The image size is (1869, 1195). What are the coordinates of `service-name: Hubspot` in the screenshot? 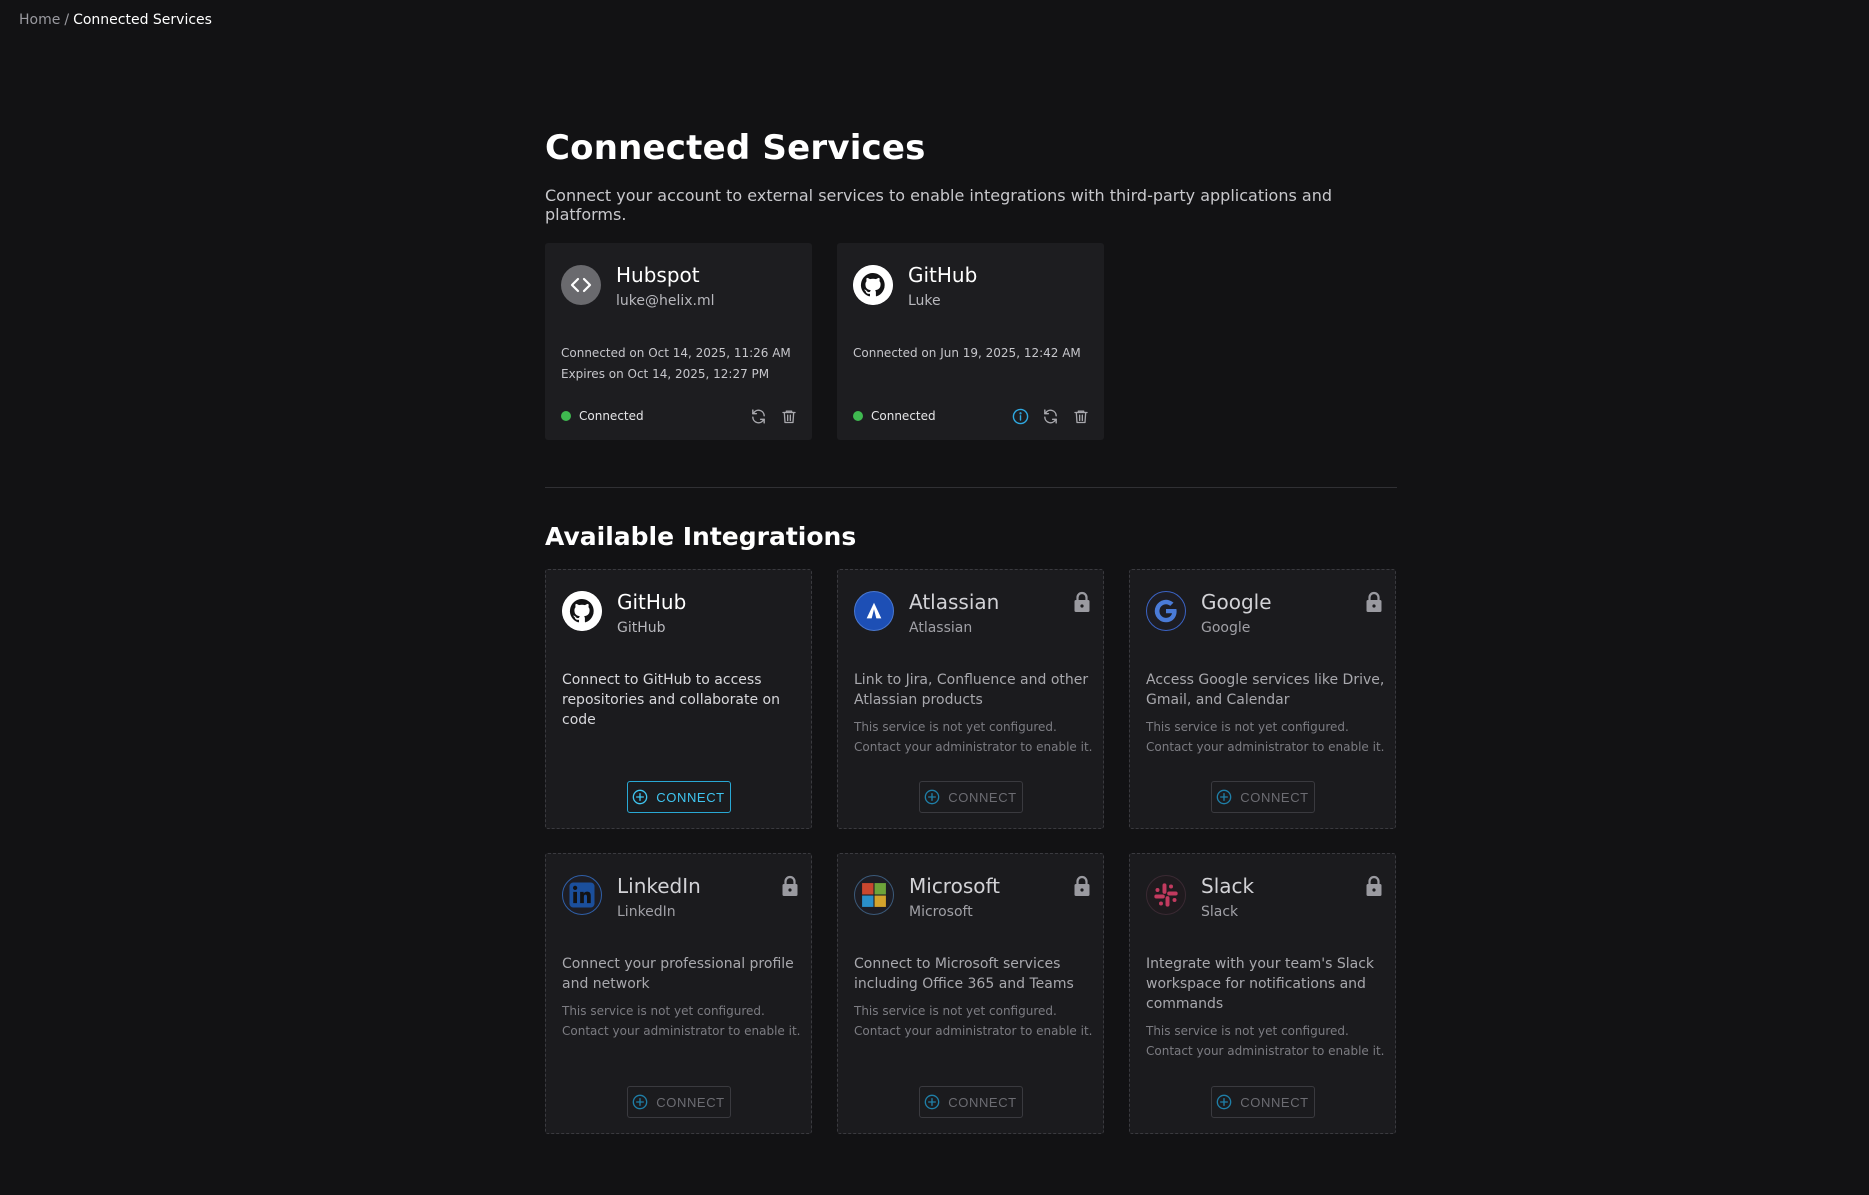 It's located at (658, 275).